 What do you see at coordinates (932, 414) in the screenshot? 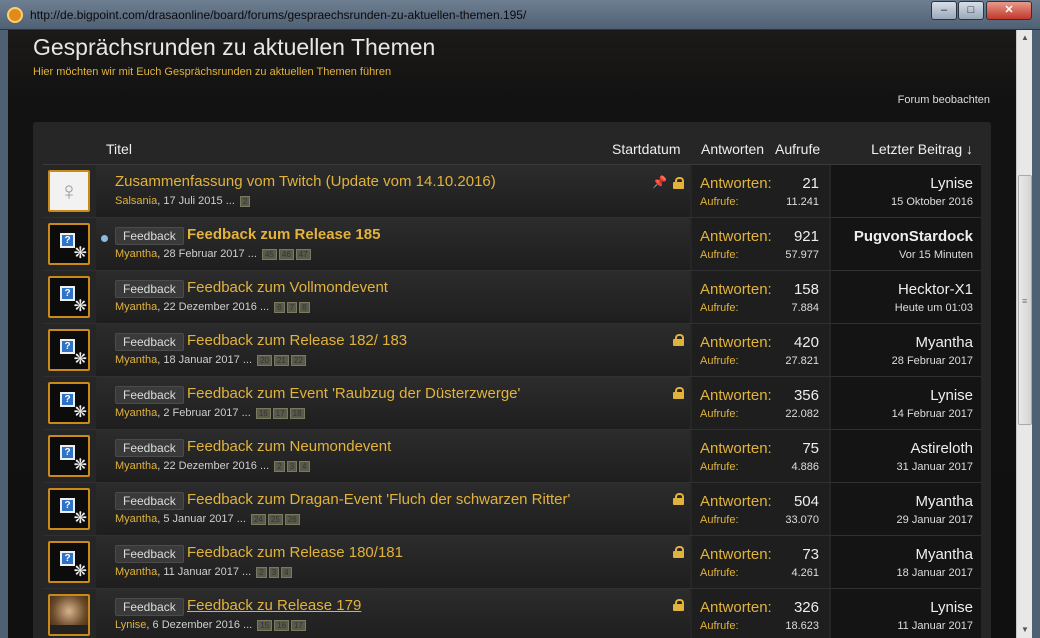
I see `last-post-date: 14 Februar 2017` at bounding box center [932, 414].